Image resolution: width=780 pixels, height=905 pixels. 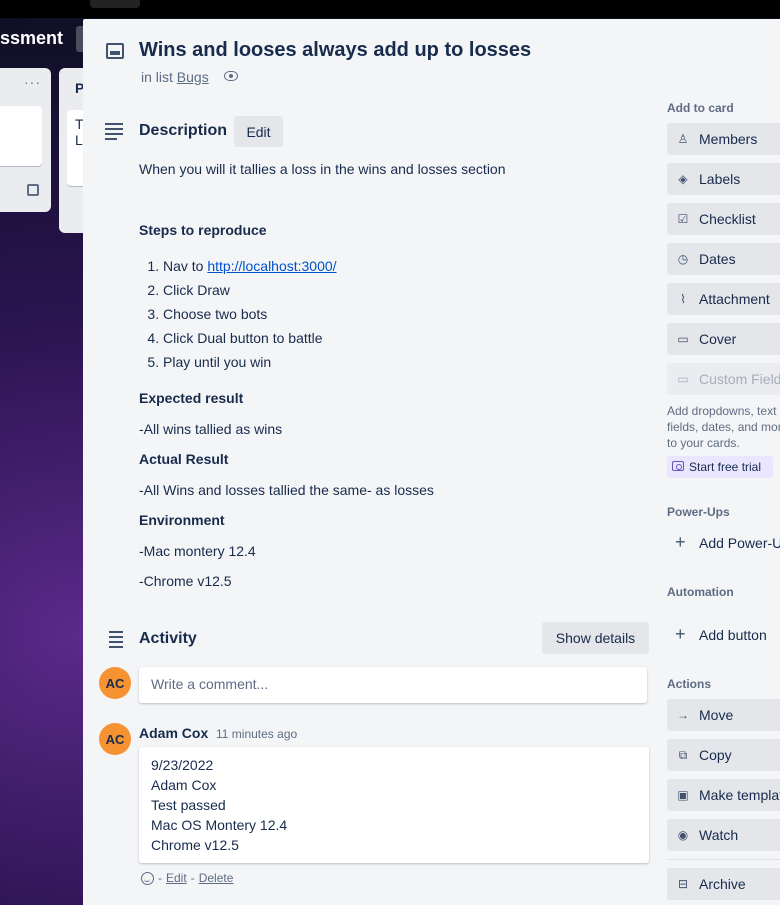 What do you see at coordinates (723, 835) in the screenshot?
I see `watch-button: ◉ Watch` at bounding box center [723, 835].